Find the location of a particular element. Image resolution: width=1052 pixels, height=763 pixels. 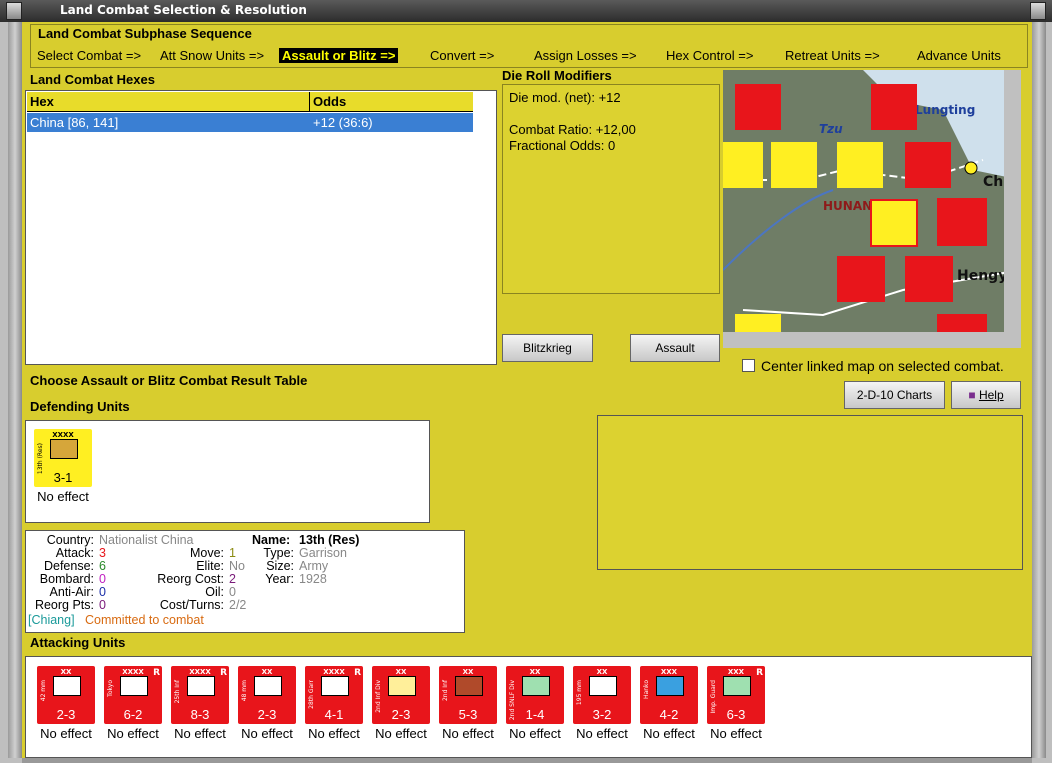

attacking-unit-counter: XXXX 25th Inf 8-3 R is located at coordinates (200, 695).